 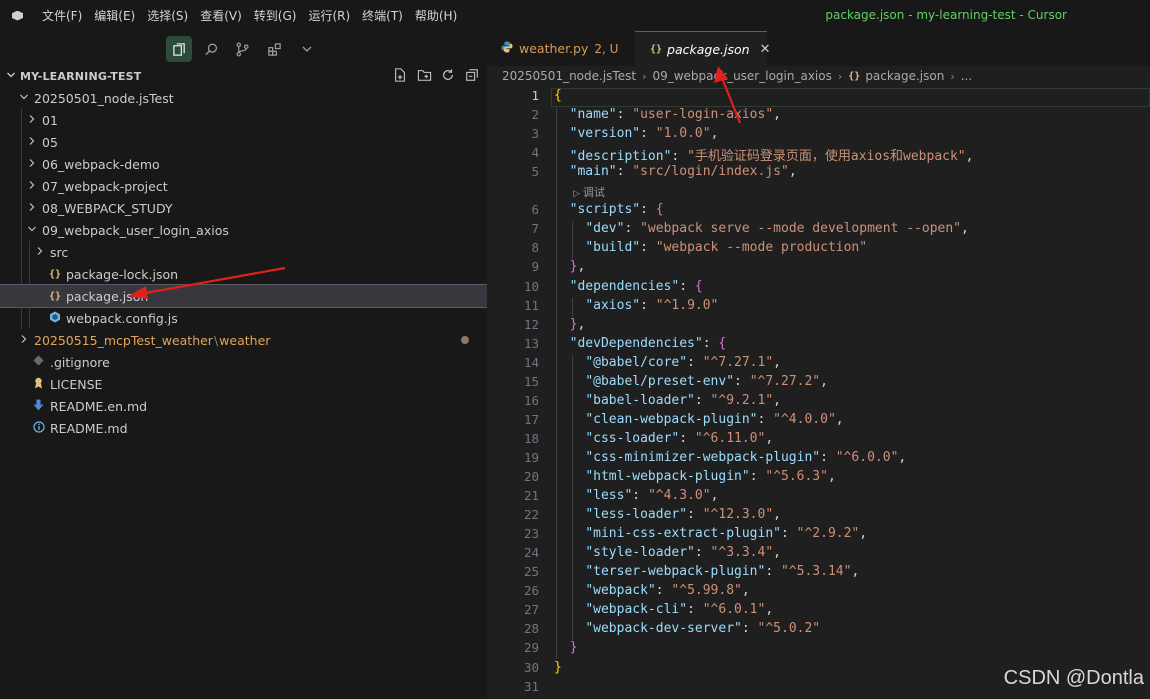 I want to click on json-punctuation: {, so click(x=698, y=286).